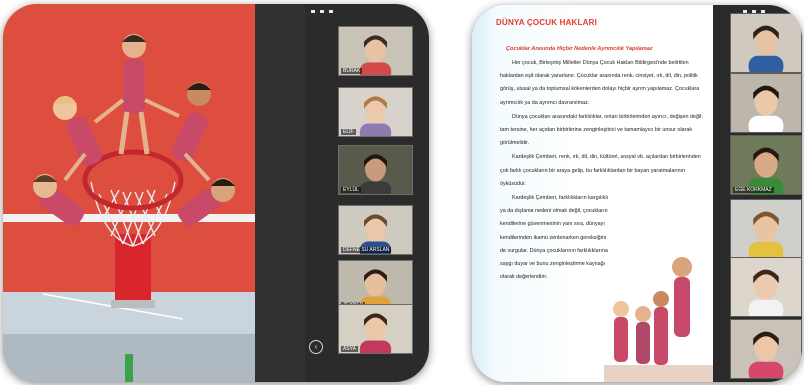  Describe the element at coordinates (322, 11) in the screenshot. I see `window-controls` at that location.